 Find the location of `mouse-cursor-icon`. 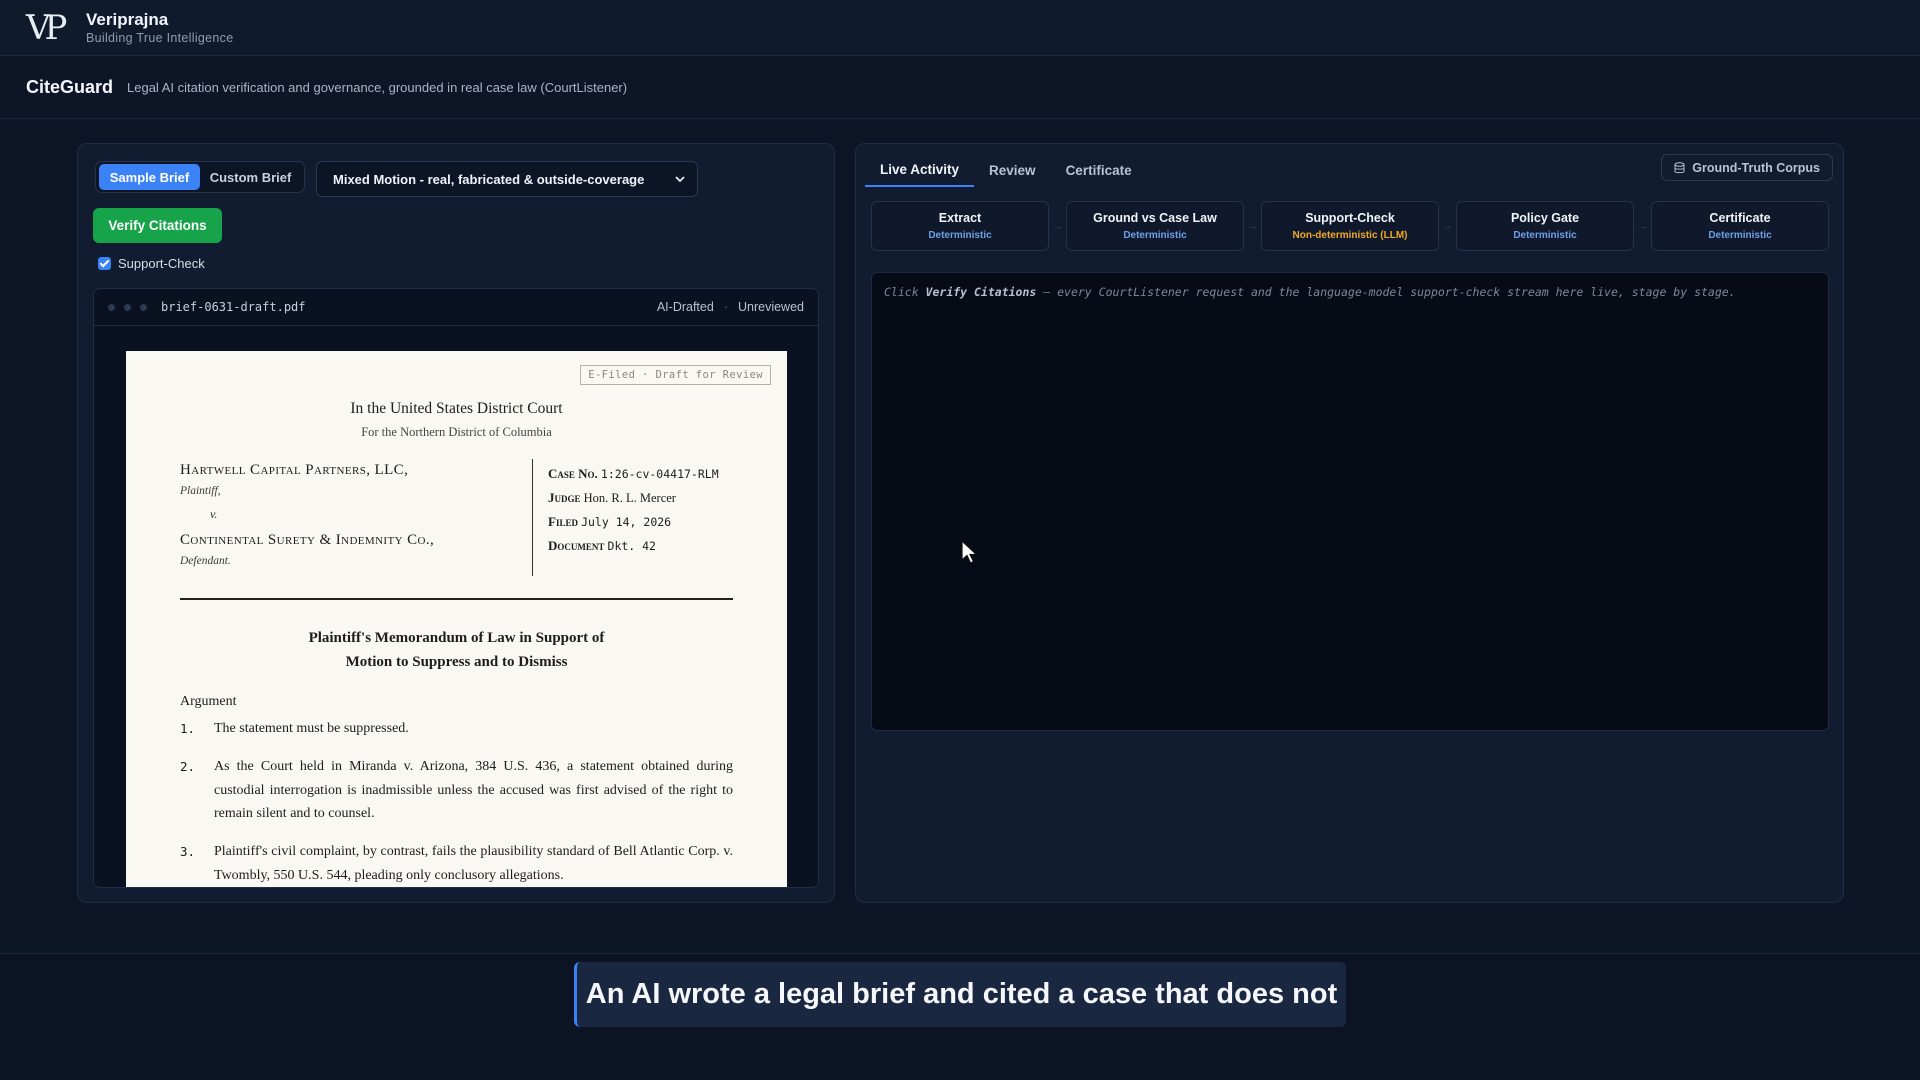

mouse-cursor-icon is located at coordinates (970, 552).